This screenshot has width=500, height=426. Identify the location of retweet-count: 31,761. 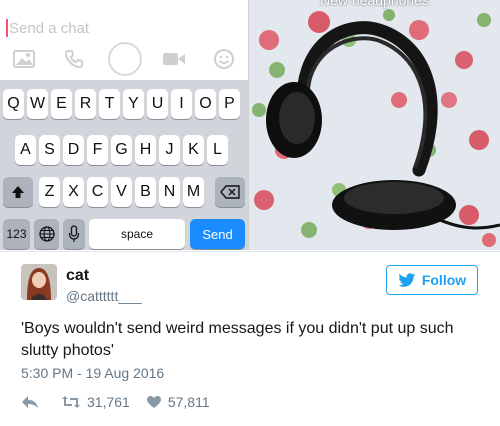
(108, 402).